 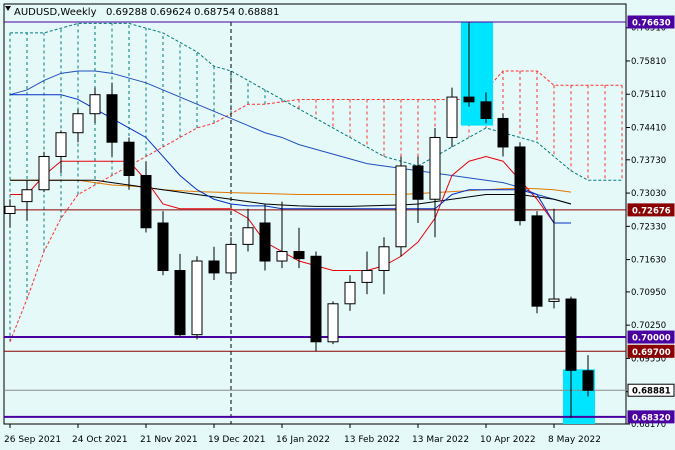 I want to click on price-tag-label: 0.70000, so click(x=651, y=339).